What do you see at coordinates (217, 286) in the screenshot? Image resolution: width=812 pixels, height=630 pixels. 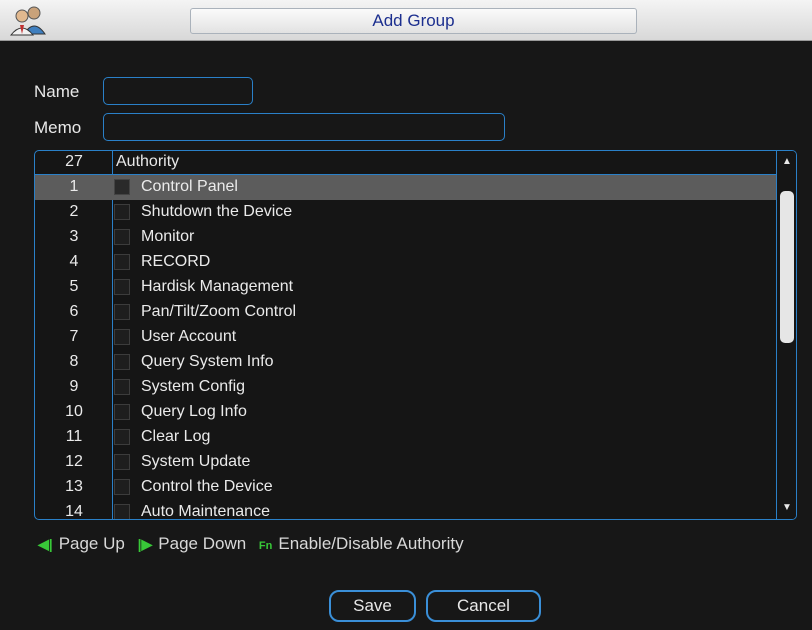 I see `authority-label: Hardisk Management` at bounding box center [217, 286].